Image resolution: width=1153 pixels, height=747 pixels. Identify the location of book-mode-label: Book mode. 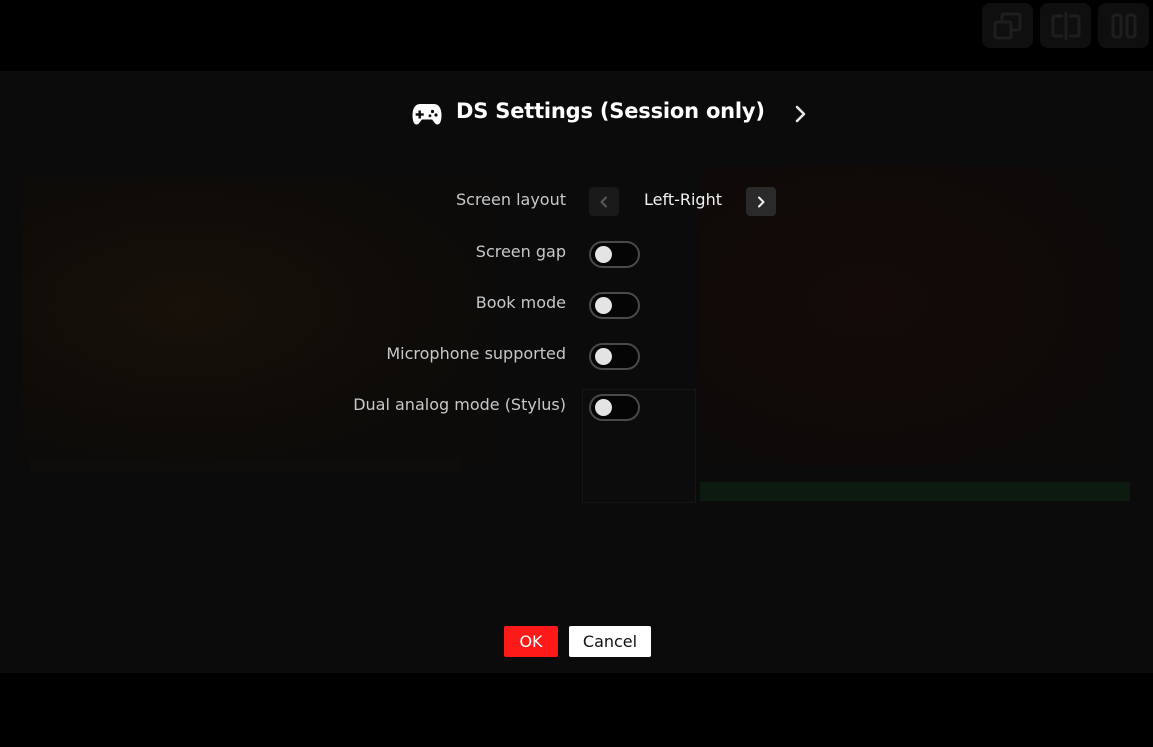
(520, 302).